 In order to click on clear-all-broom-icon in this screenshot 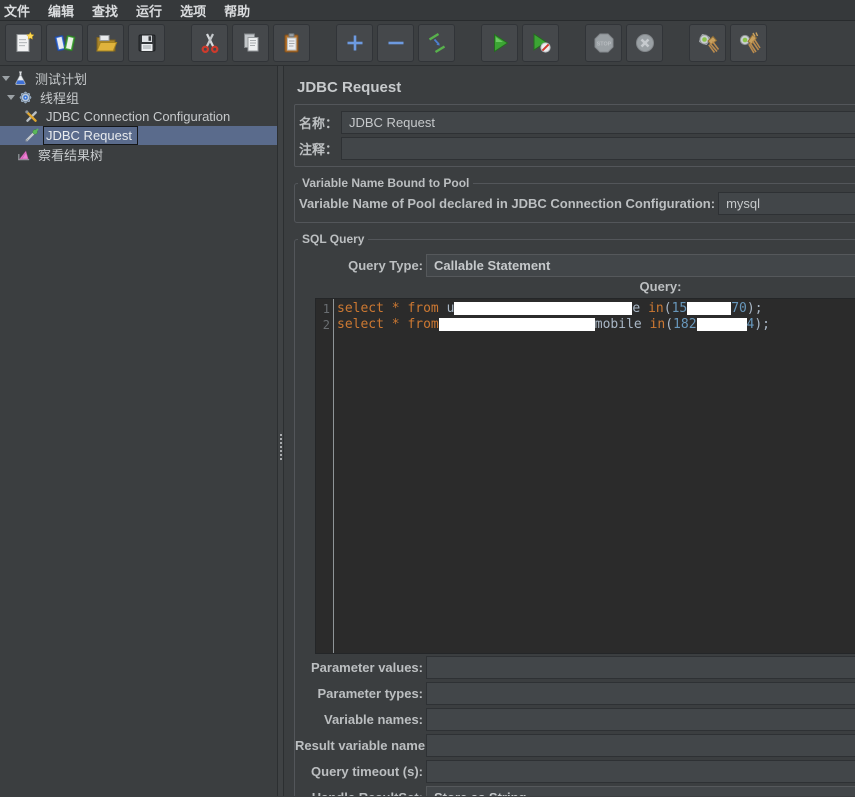, I will do `click(750, 43)`.